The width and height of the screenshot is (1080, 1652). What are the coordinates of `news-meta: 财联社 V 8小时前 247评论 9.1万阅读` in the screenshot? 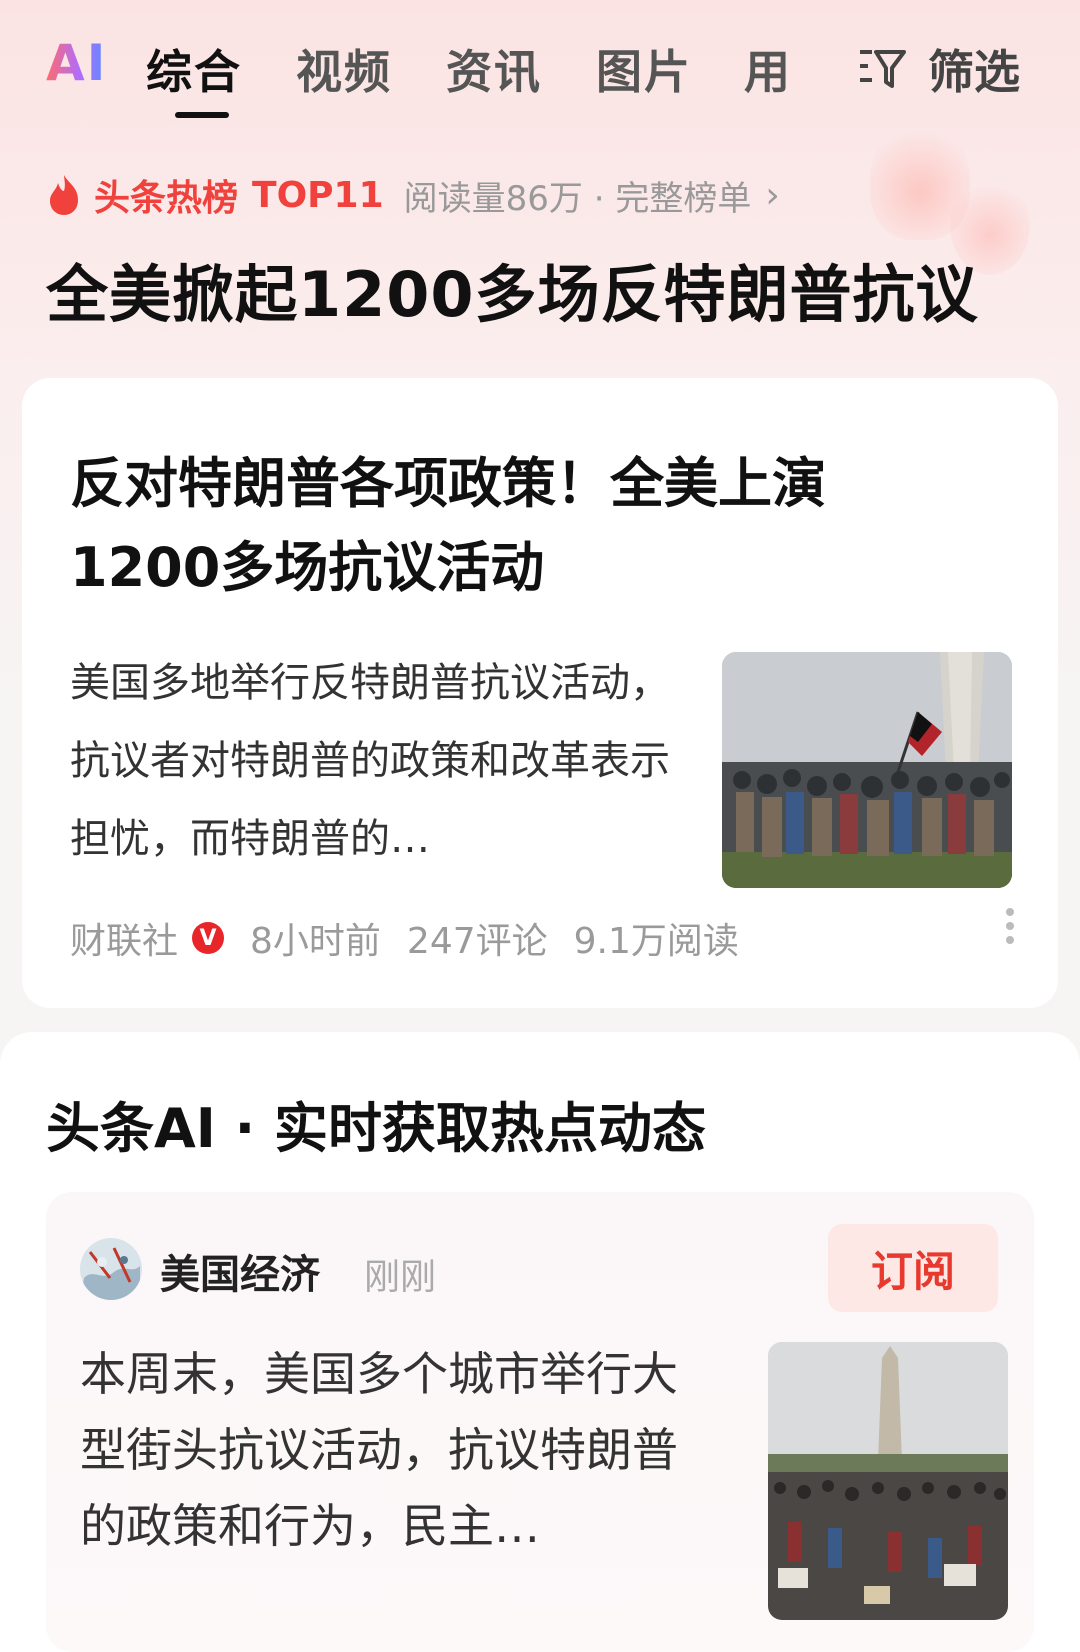 It's located at (417, 938).